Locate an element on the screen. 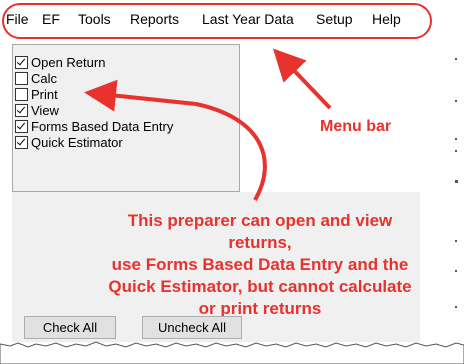 The width and height of the screenshot is (464, 364). permission-view: View is located at coordinates (37, 110).